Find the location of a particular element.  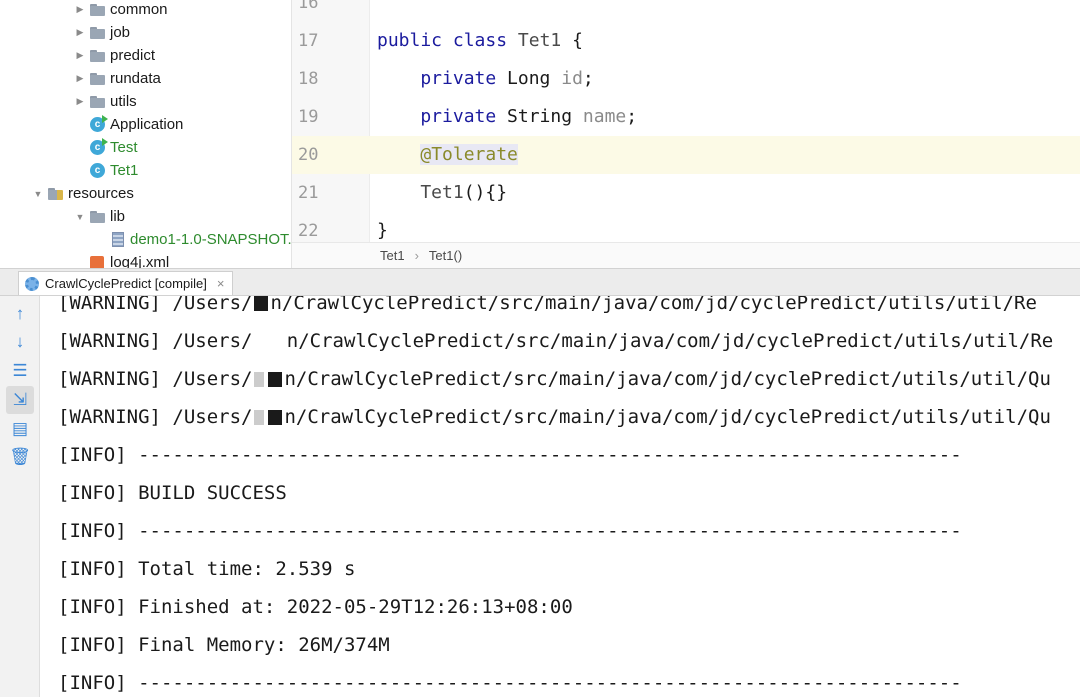

tree-item-label: Application is located at coordinates (147, 124).